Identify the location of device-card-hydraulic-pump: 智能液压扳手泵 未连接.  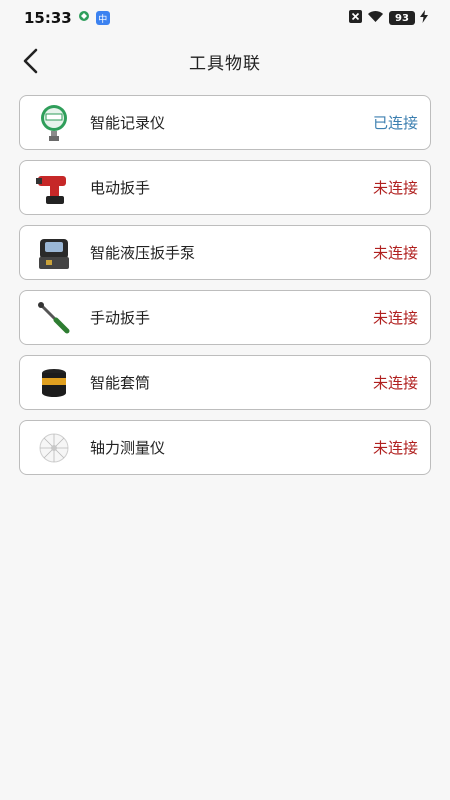
(225, 252).